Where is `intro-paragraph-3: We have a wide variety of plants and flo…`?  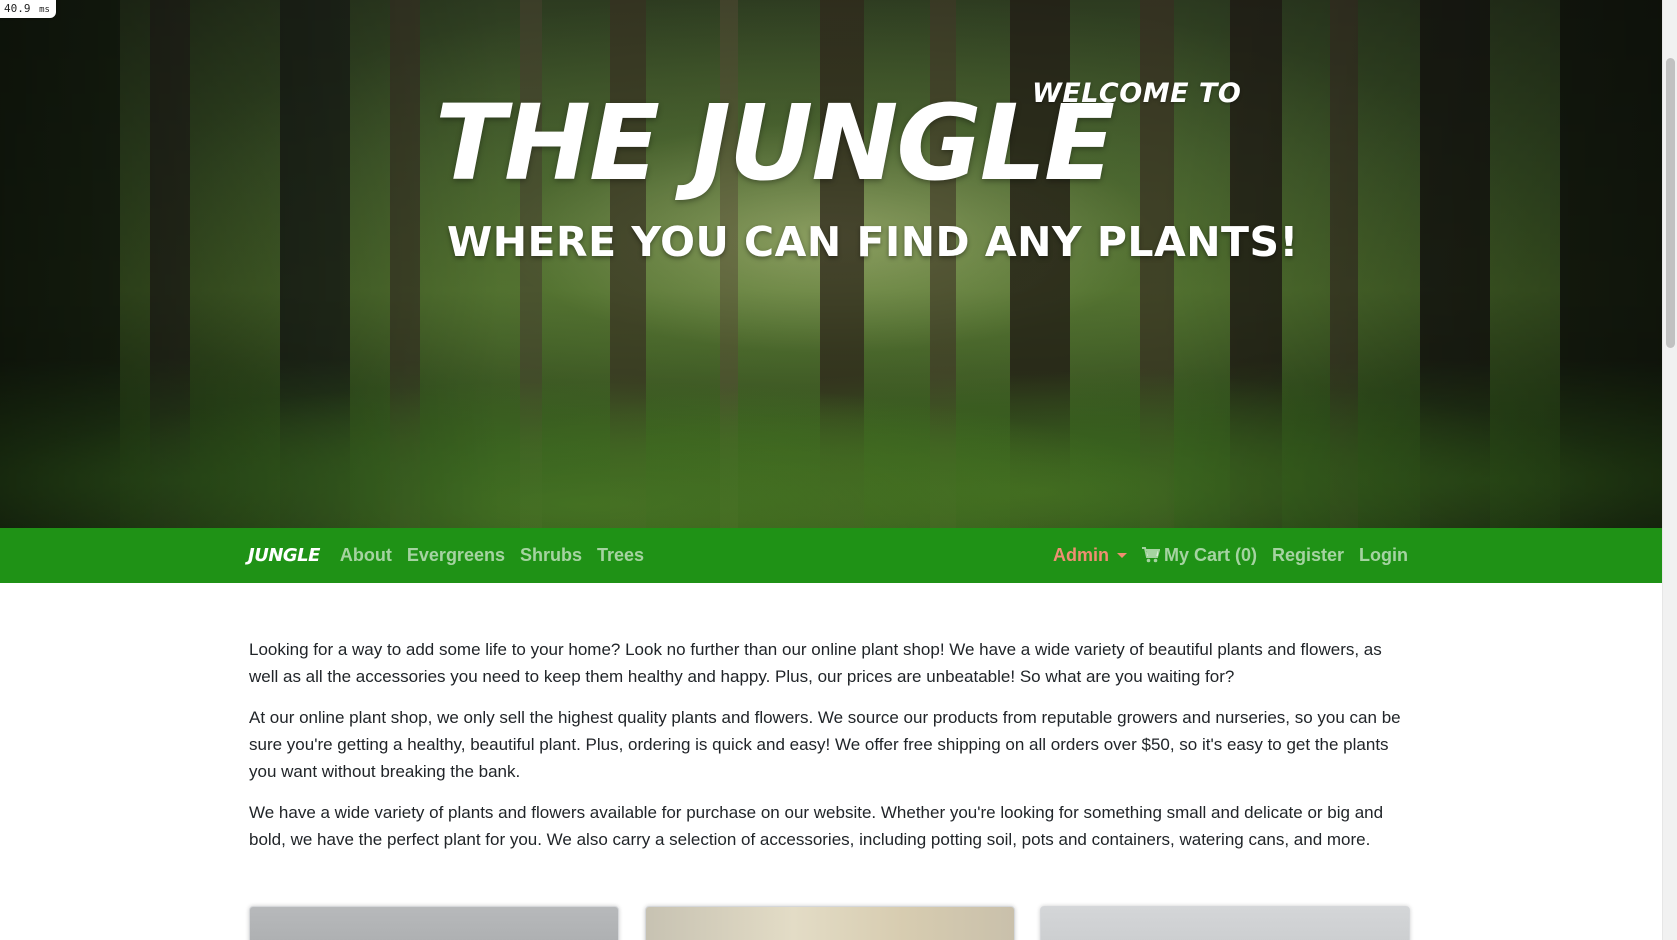 intro-paragraph-3: We have a wide variety of plants and flo… is located at coordinates (816, 826).